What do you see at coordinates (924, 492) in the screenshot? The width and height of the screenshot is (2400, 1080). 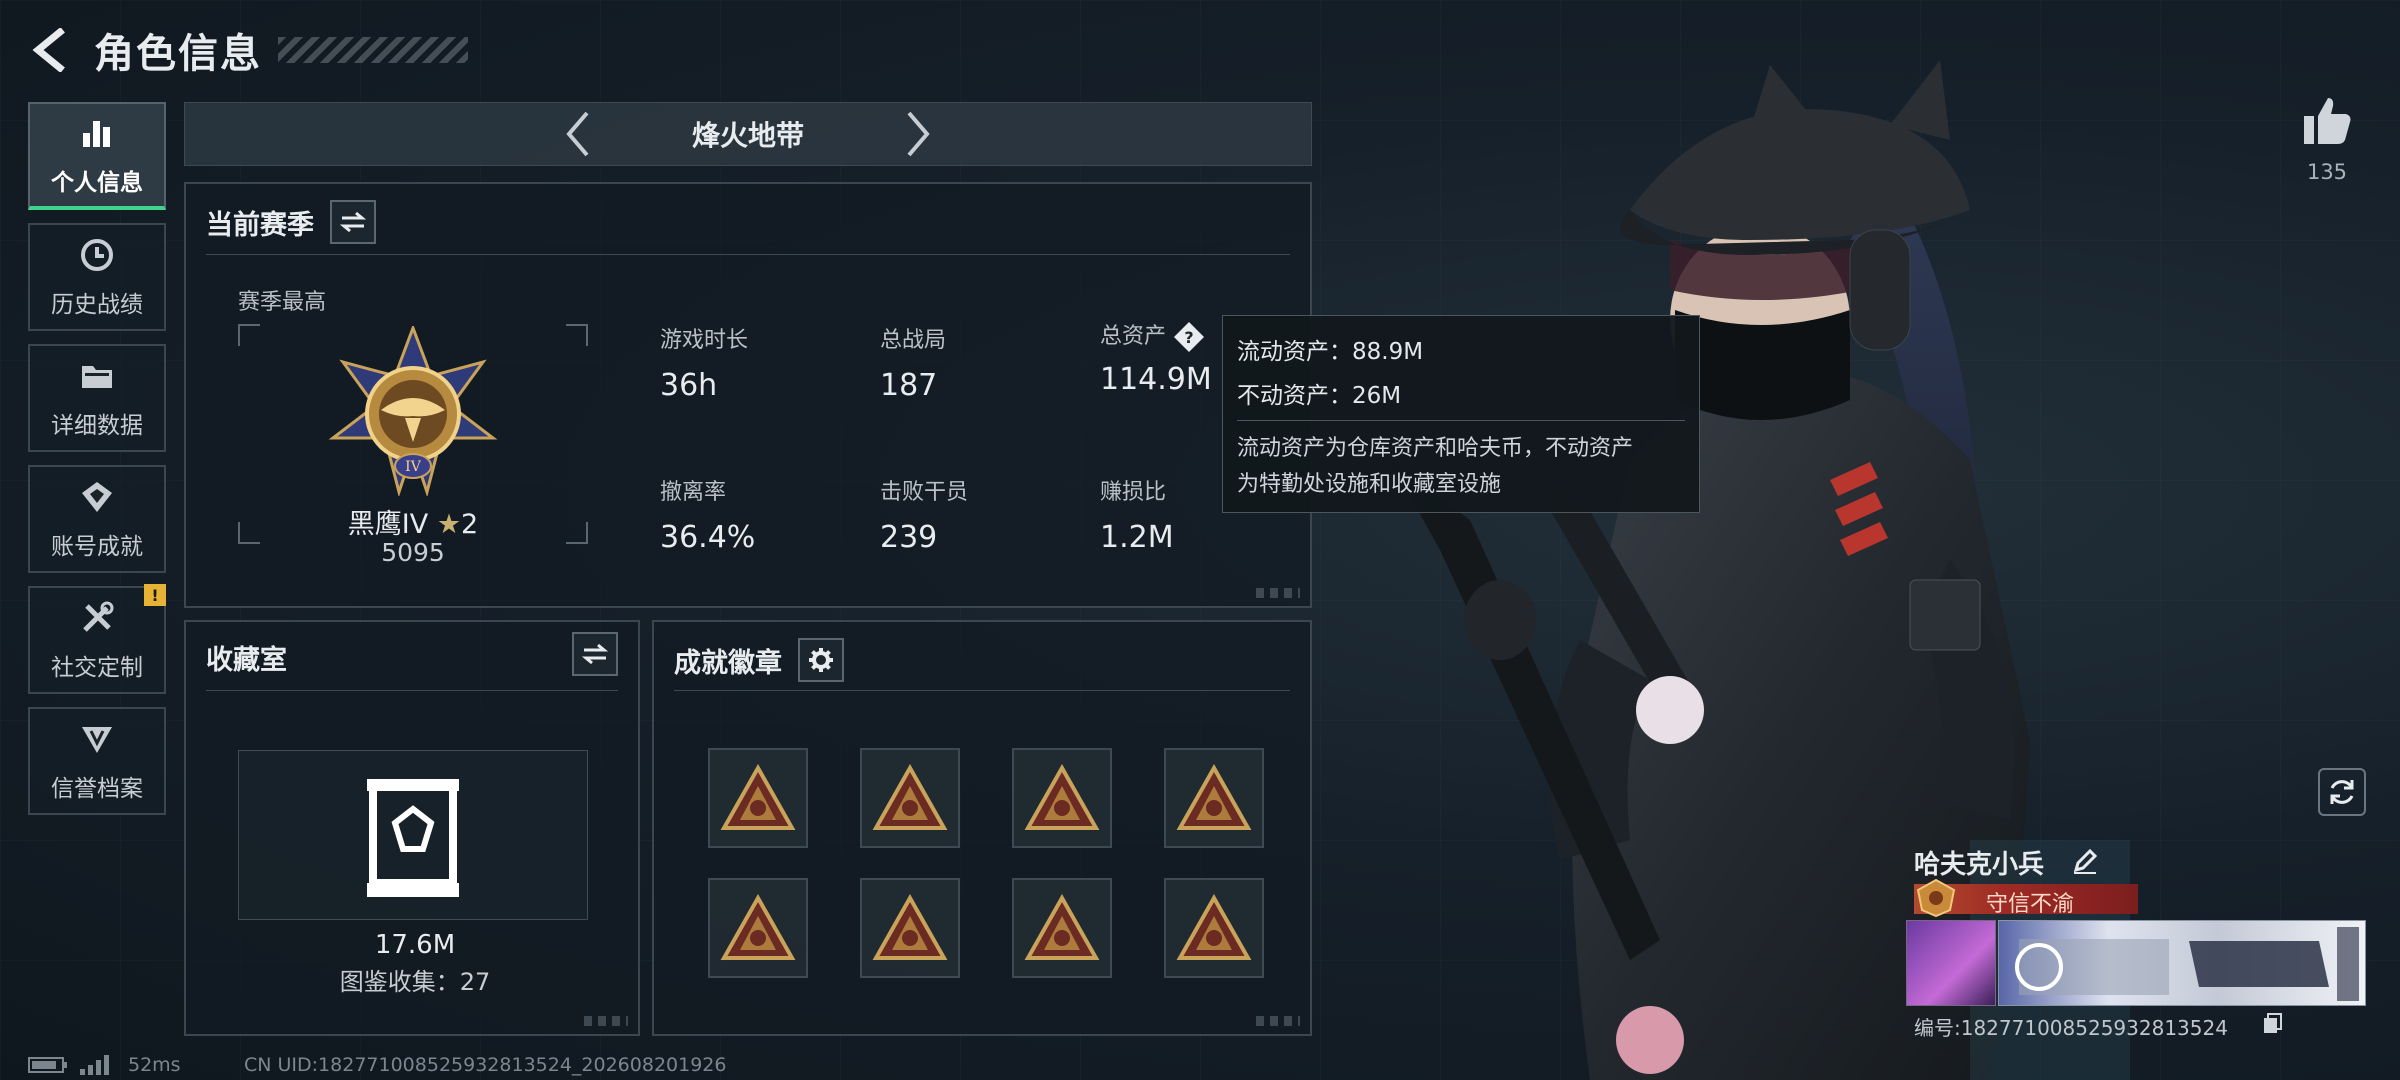 I see `stat-label: 击败干员` at bounding box center [924, 492].